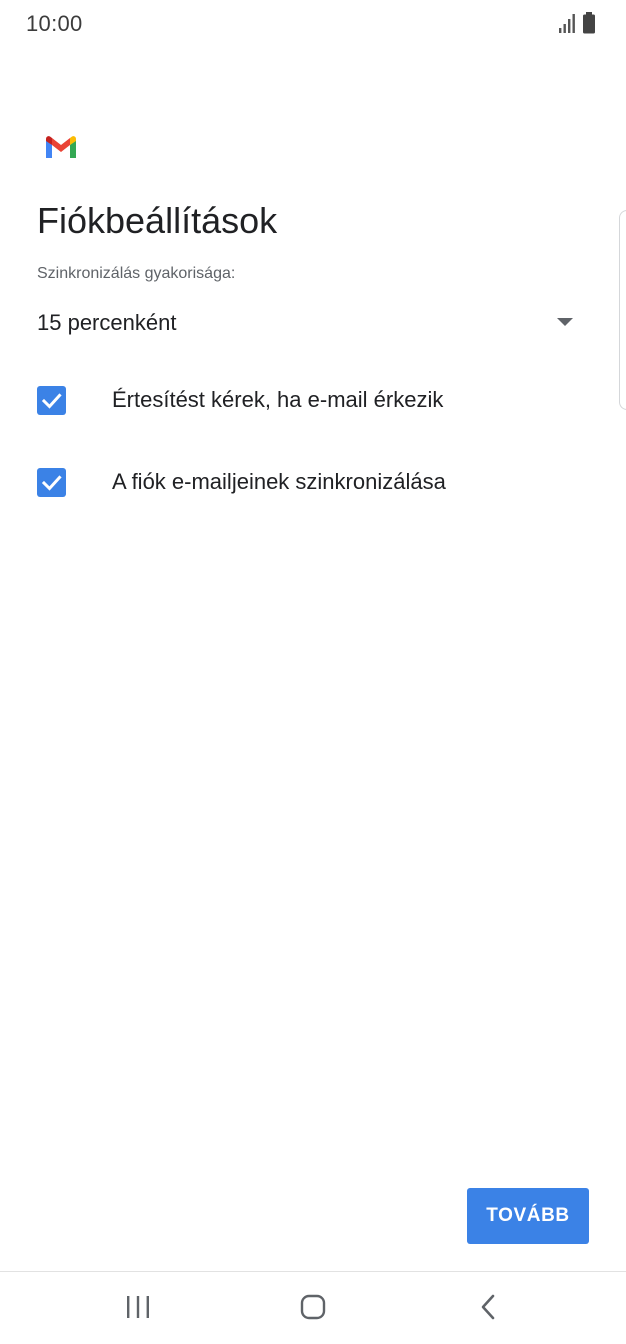  I want to click on status-bar: 10:00, so click(313, 24).